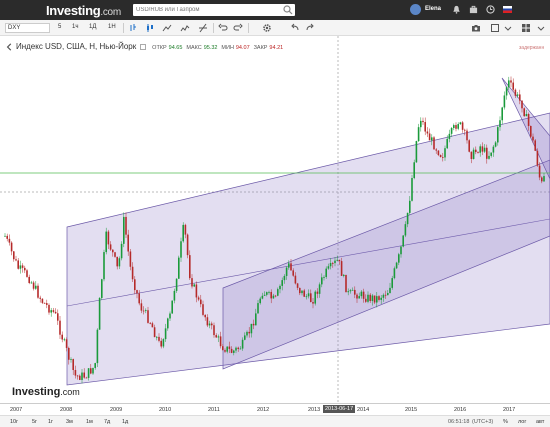 The height and width of the screenshot is (427, 550). Describe the element at coordinates (112, 27) in the screenshot. I see `timeframe-1w: 1Н` at that location.